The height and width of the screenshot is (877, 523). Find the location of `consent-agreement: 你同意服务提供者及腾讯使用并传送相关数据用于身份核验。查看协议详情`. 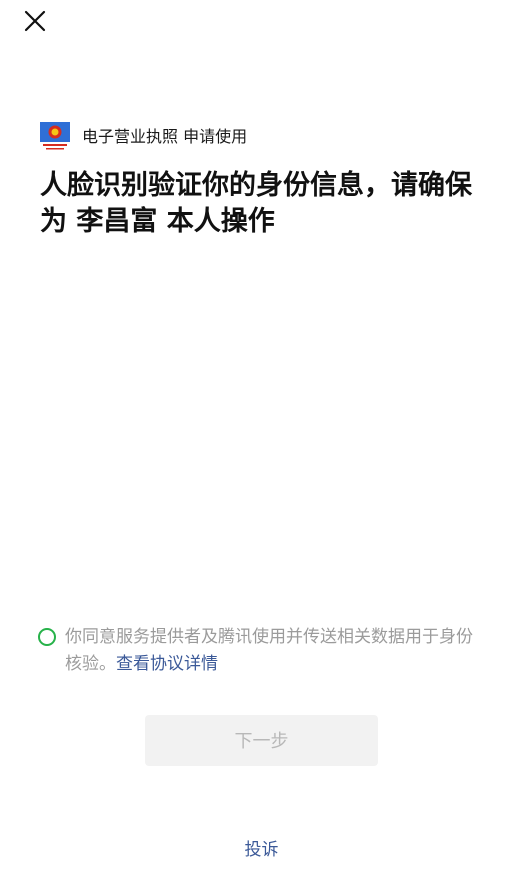

consent-agreement: 你同意服务提供者及腾讯使用并传送相关数据用于身份核验。查看协议详情 is located at coordinates (263, 651).